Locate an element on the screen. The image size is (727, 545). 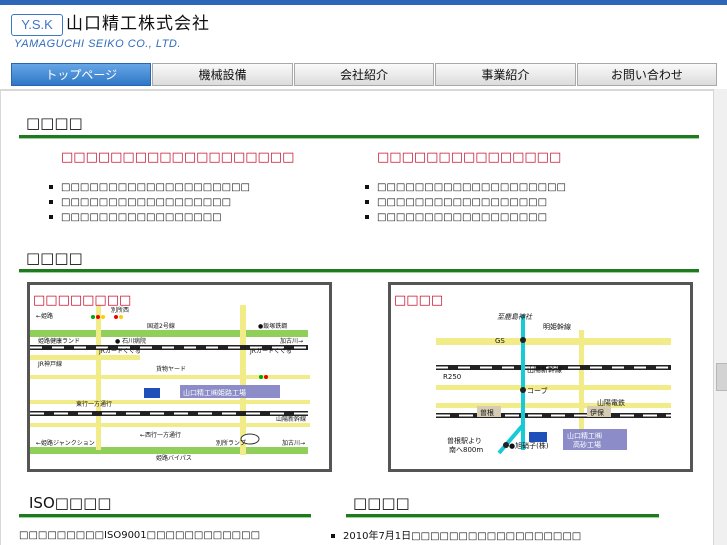
local-road is located at coordinates (553, 405).